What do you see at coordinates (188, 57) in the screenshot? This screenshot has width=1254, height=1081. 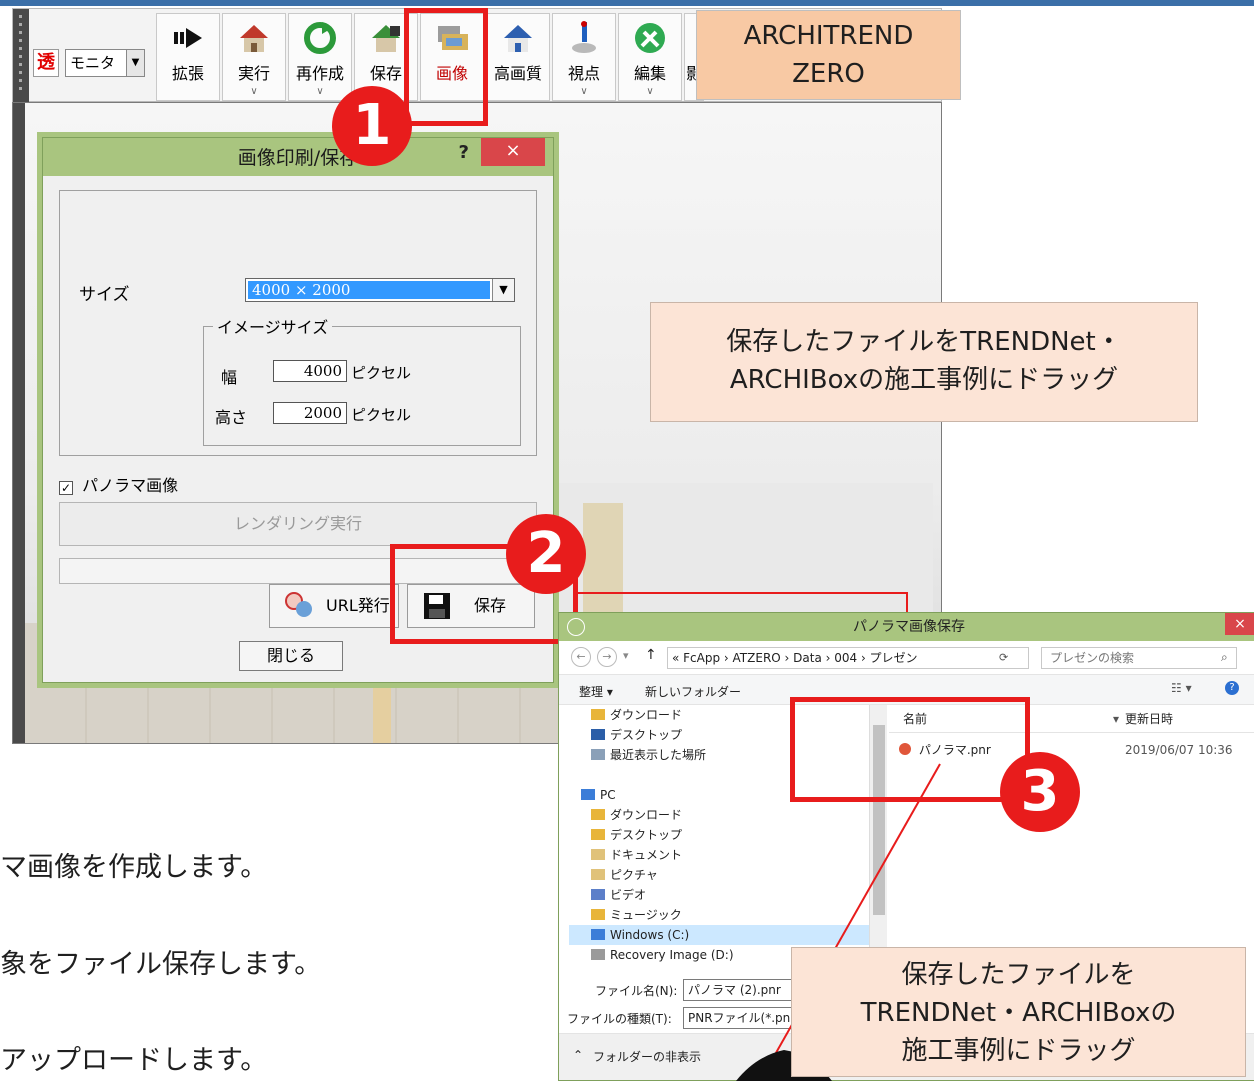 I see `expand-button: 拡張` at bounding box center [188, 57].